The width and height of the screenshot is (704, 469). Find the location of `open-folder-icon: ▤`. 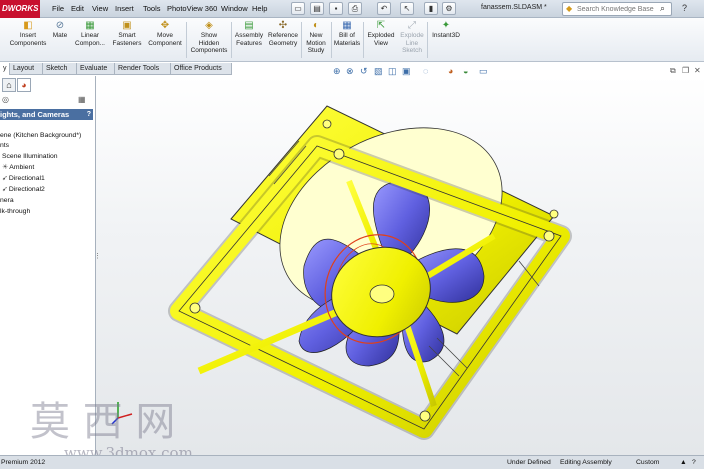

open-folder-icon: ▤ is located at coordinates (317, 8).